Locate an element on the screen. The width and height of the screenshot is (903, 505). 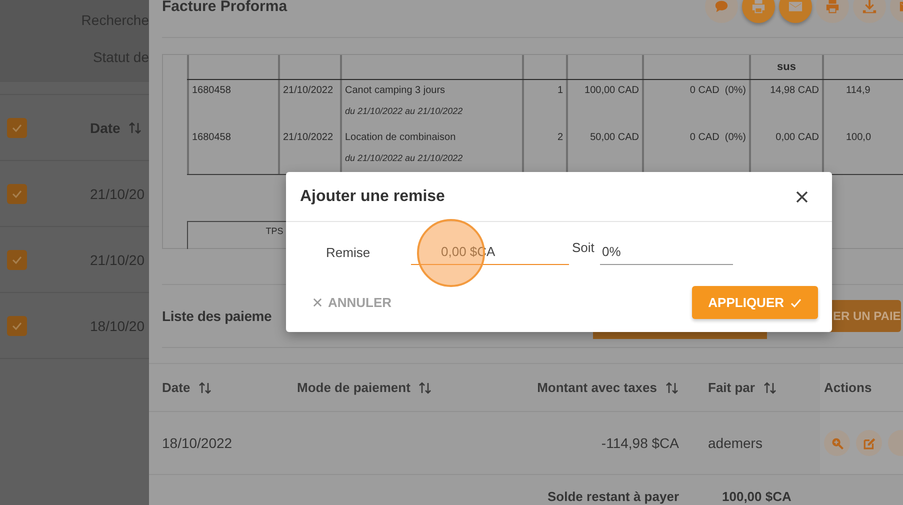
edit-icon is located at coordinates (869, 443).